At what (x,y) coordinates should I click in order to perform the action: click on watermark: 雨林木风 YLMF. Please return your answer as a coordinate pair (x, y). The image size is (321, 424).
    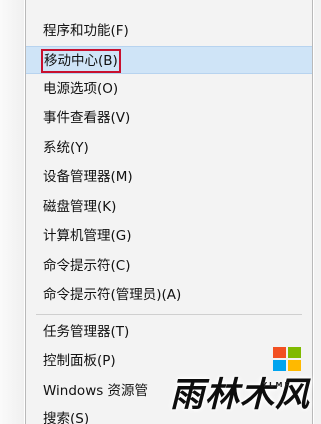
    Looking at the image, I should click on (245, 384).